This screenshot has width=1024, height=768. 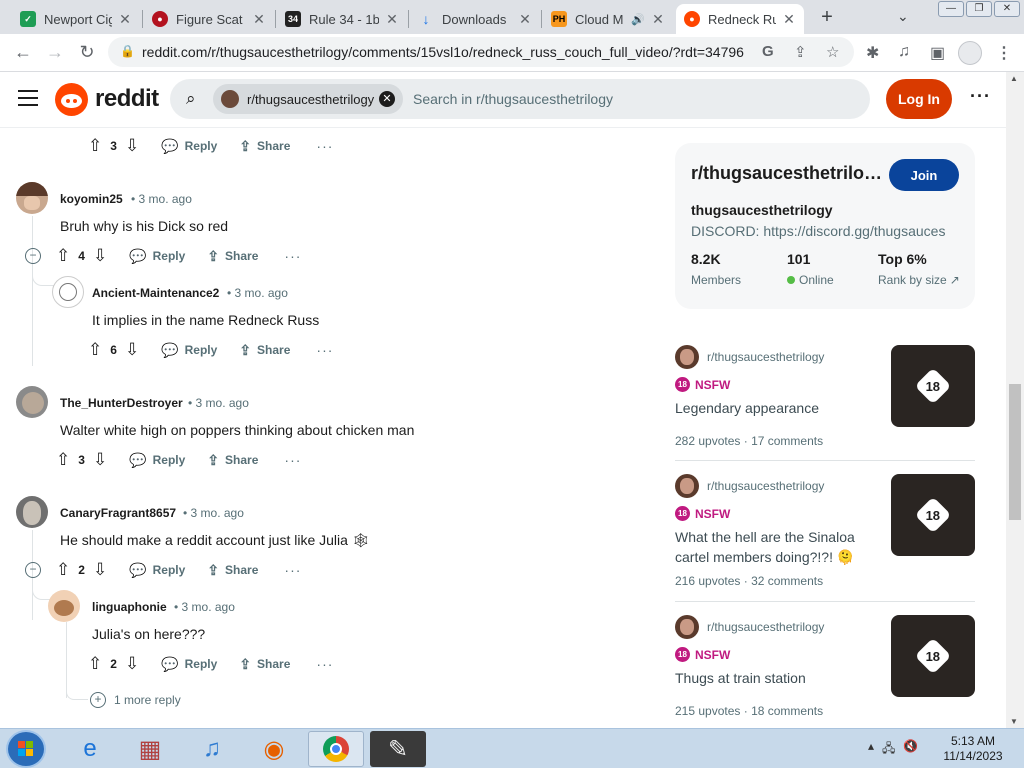 I want to click on external-link-icon: ↗, so click(x=955, y=280).